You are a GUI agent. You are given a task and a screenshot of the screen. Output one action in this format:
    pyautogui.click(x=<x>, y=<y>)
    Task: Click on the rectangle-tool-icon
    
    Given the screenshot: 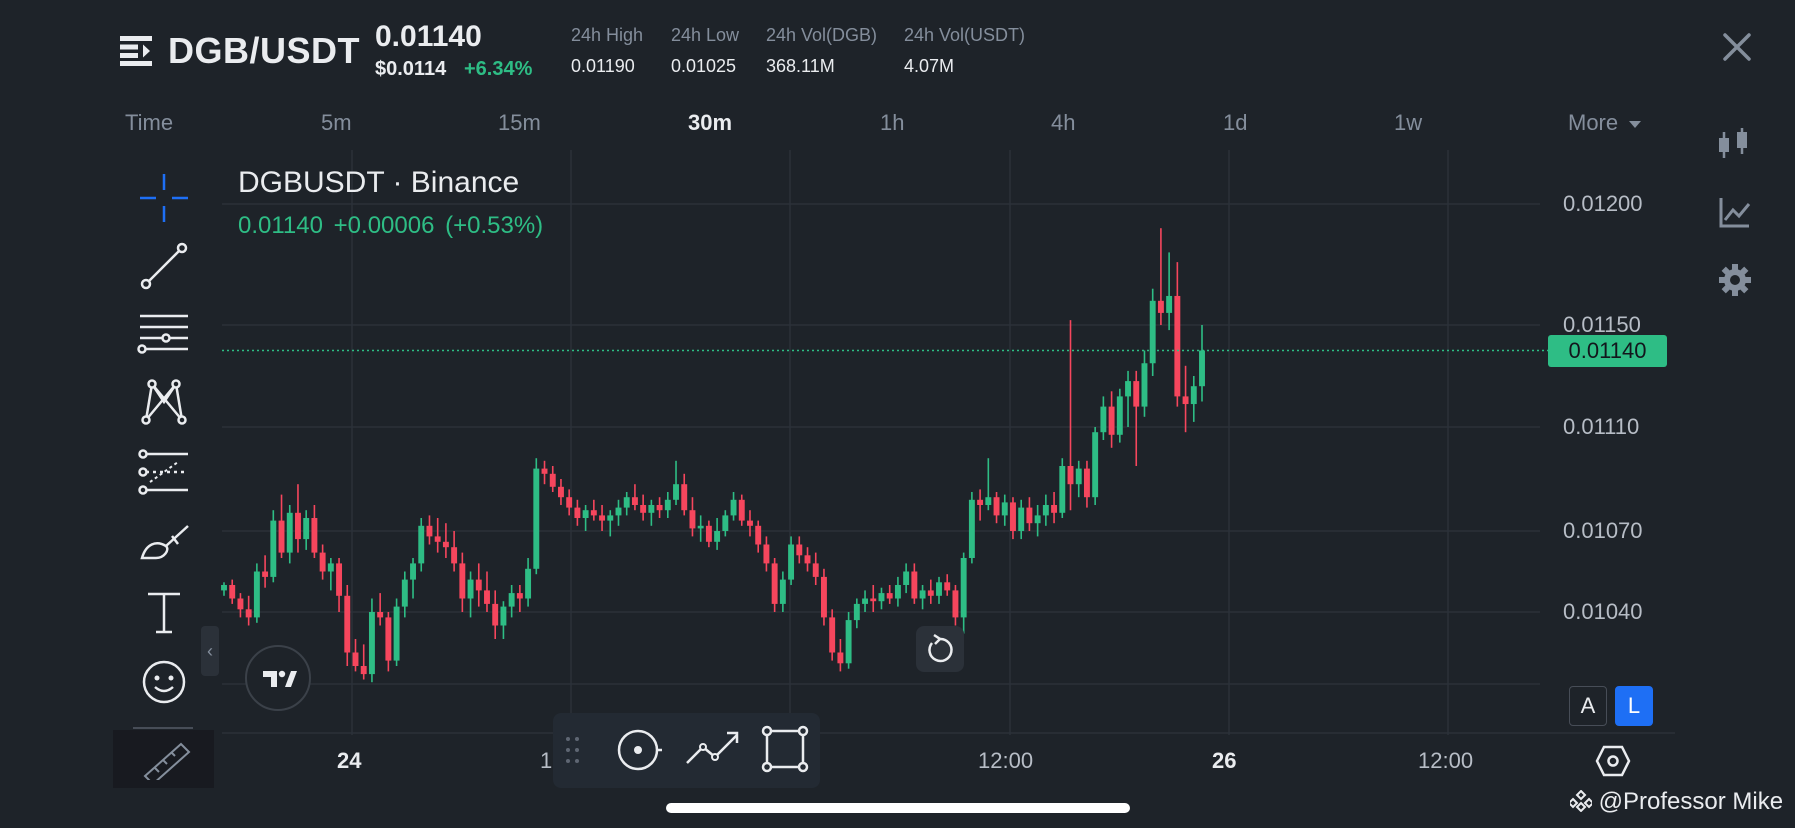 What is the action you would take?
    pyautogui.click(x=785, y=749)
    